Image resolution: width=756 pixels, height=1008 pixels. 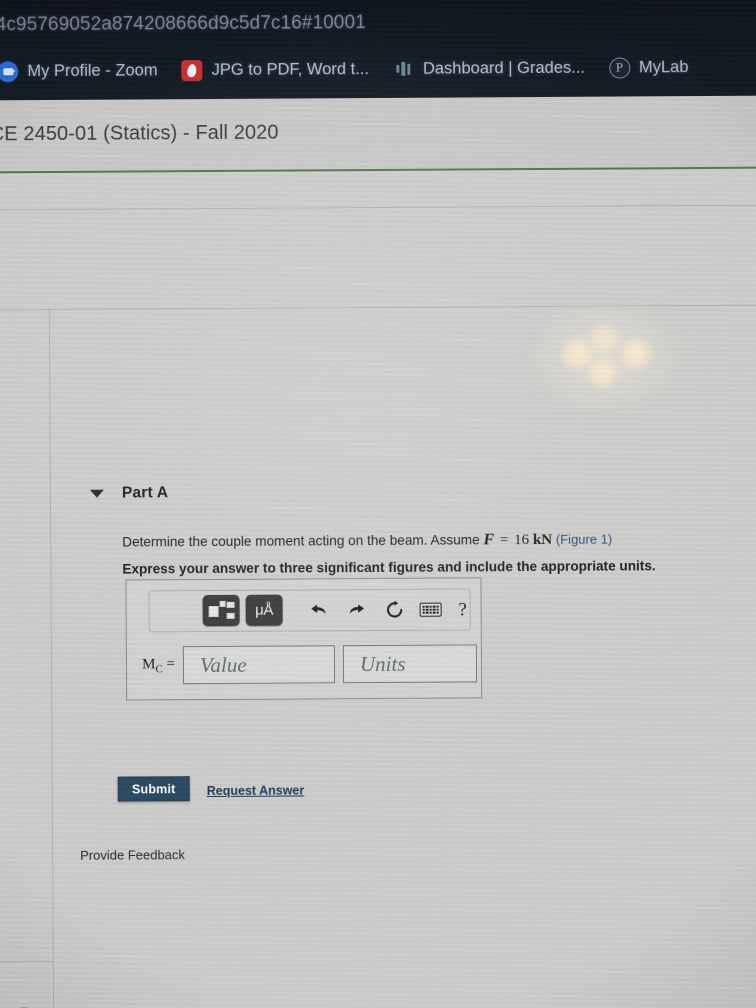 I want to click on provide-feedback-link: Provide Feedback, so click(x=132, y=855).